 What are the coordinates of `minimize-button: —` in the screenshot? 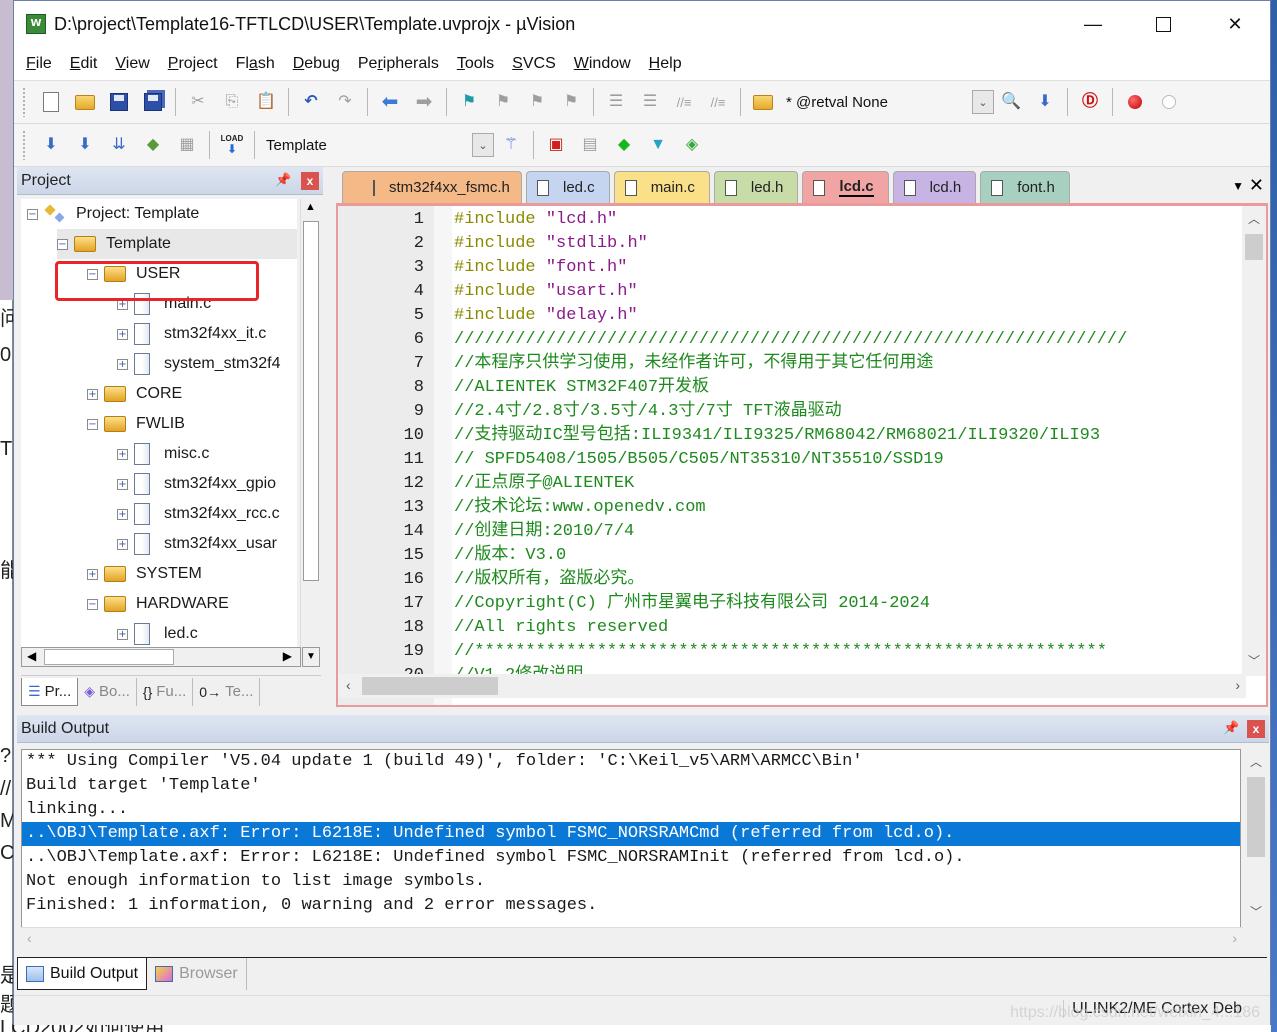 It's located at (1093, 24).